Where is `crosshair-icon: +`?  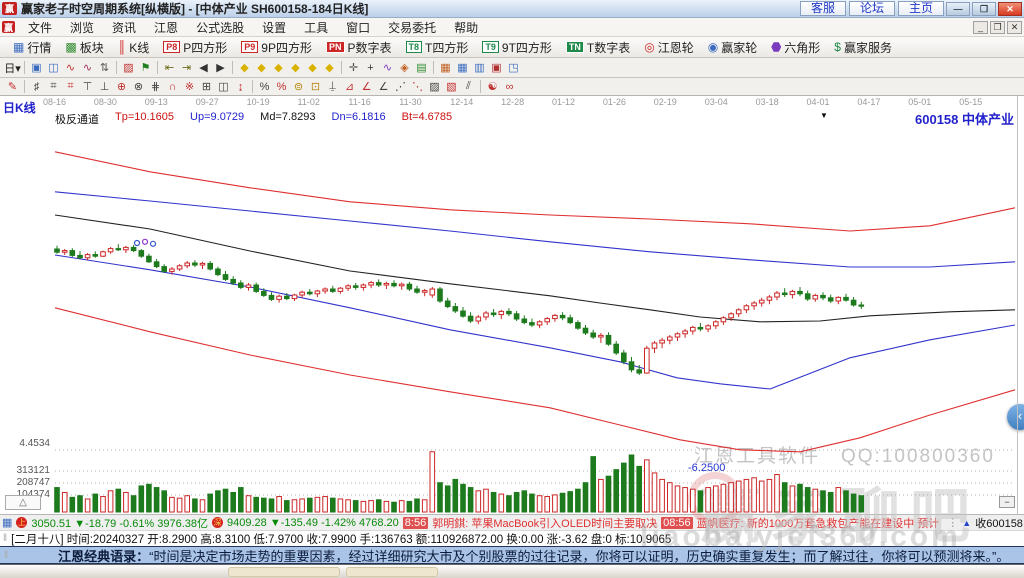
crosshair-icon: + is located at coordinates (370, 68).